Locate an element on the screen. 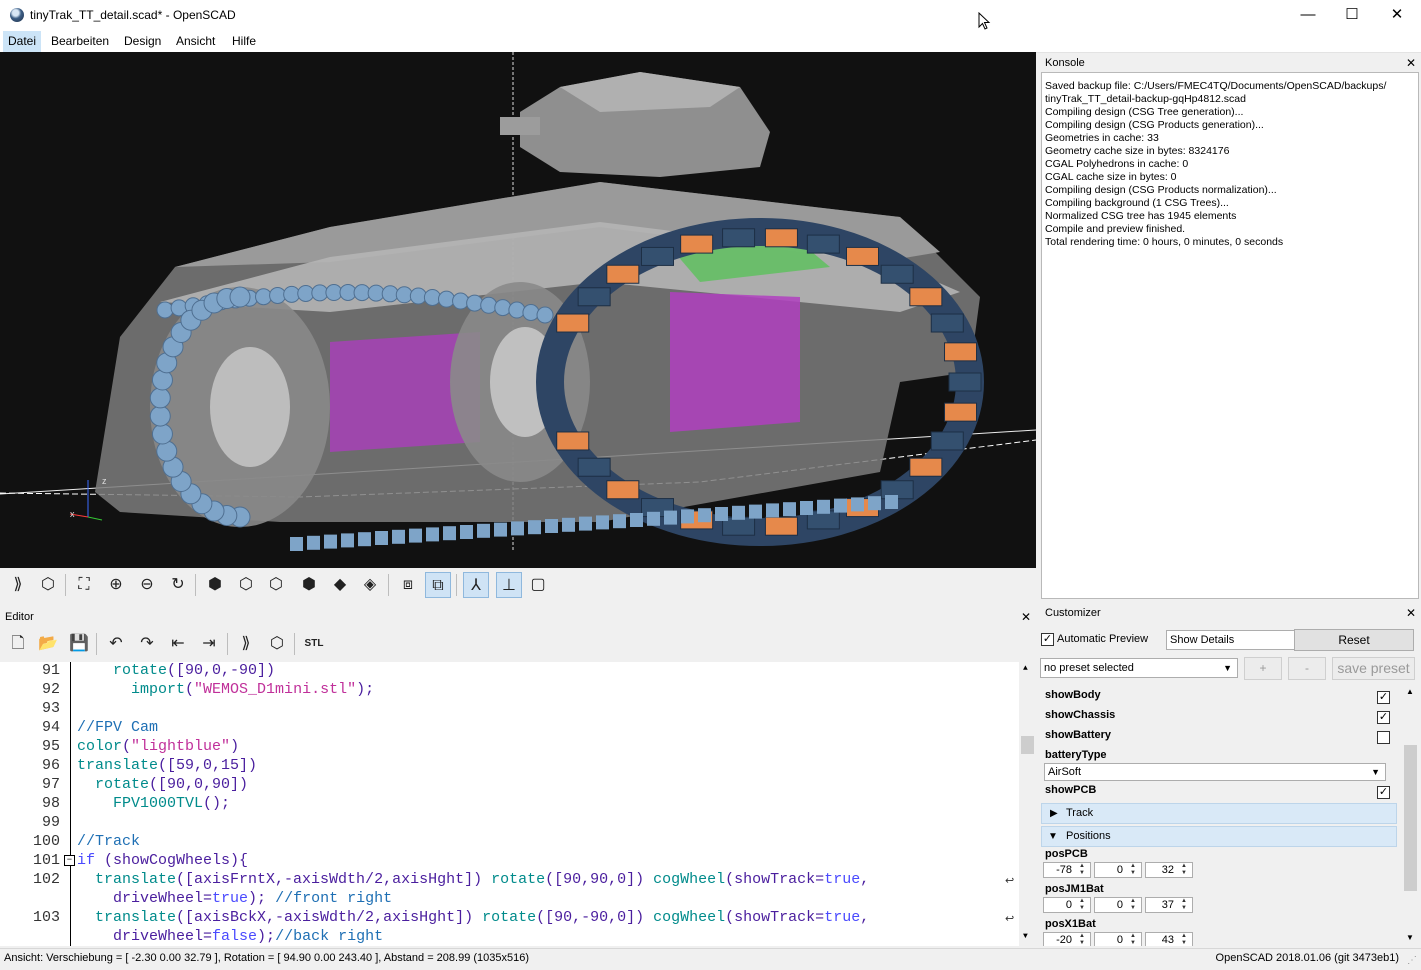  save-icon: 💾 is located at coordinates (79, 644).